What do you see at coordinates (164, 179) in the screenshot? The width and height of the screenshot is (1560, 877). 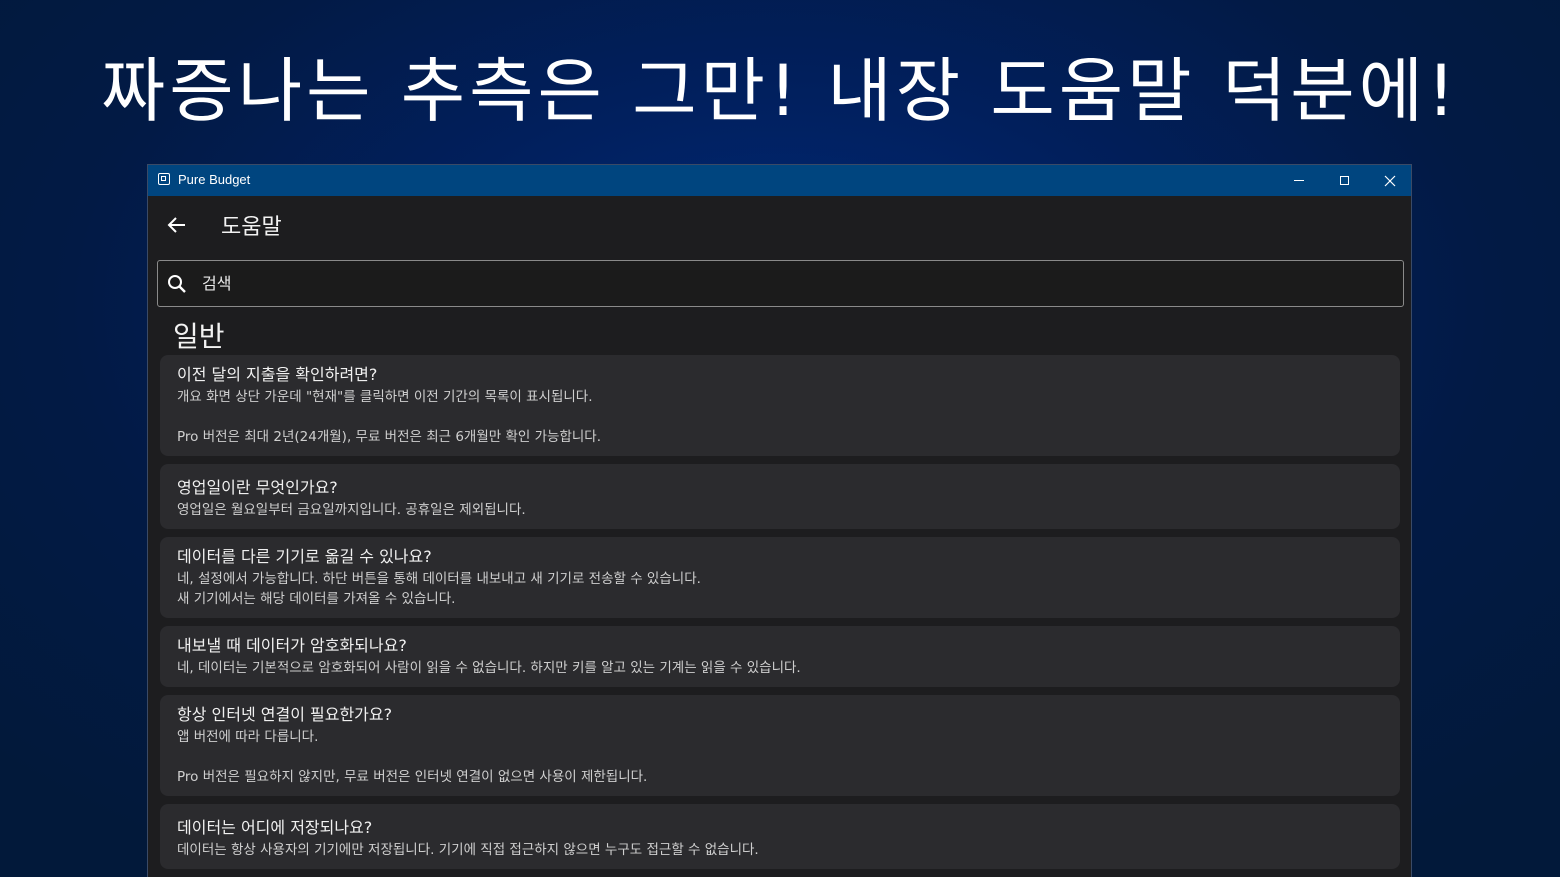 I see `app-icon` at bounding box center [164, 179].